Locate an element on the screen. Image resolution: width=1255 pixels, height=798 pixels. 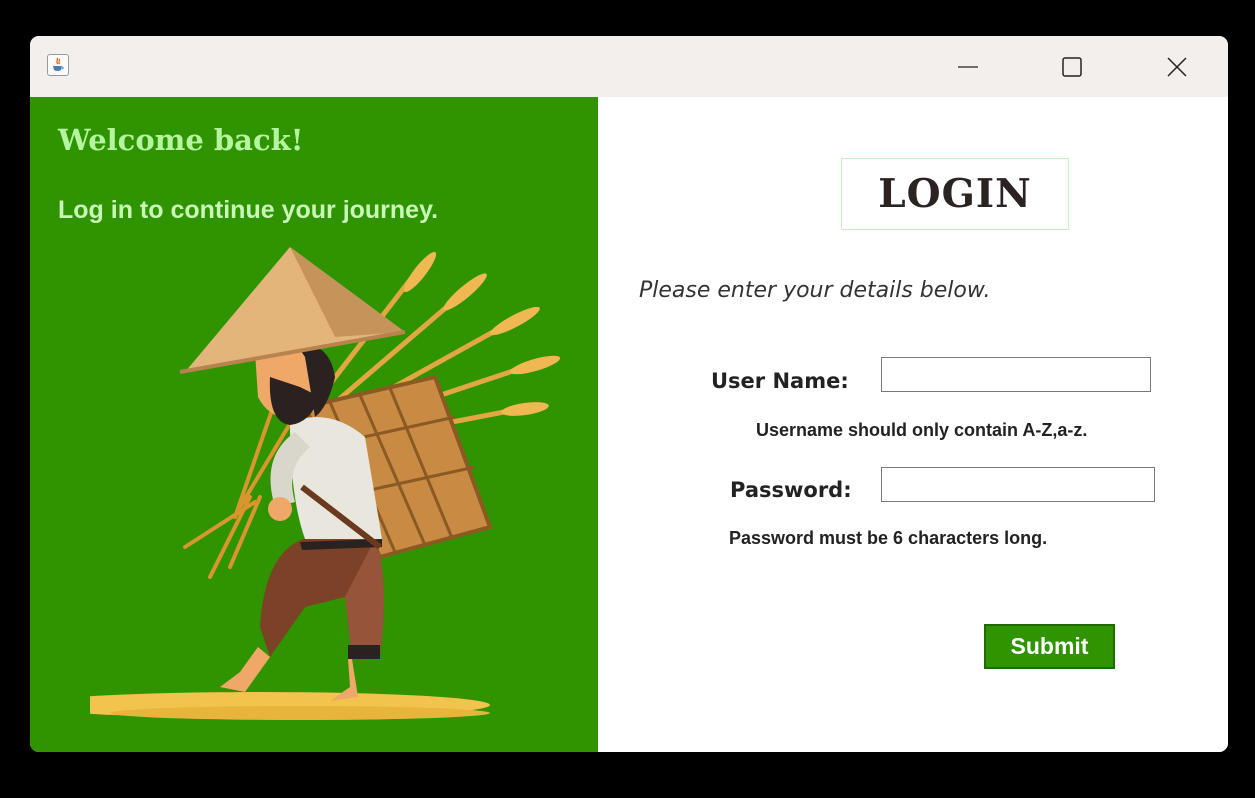
welcome-heading: Welcome back! is located at coordinates (181, 140).